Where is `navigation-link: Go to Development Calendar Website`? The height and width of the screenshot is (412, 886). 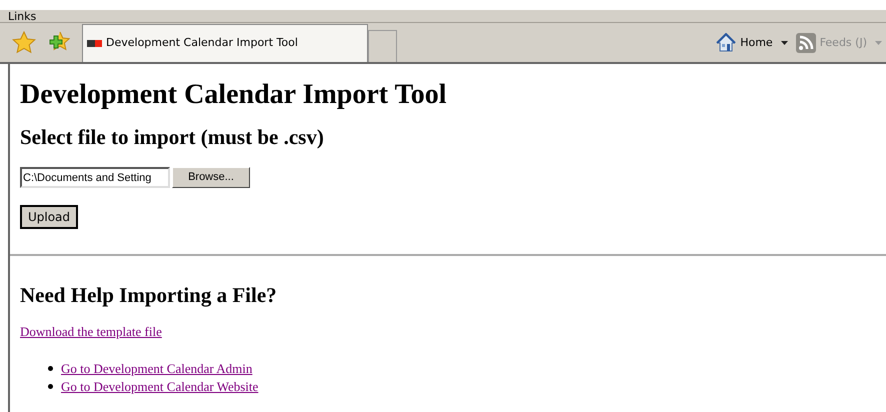
navigation-link: Go to Development Calendar Website is located at coordinates (159, 387).